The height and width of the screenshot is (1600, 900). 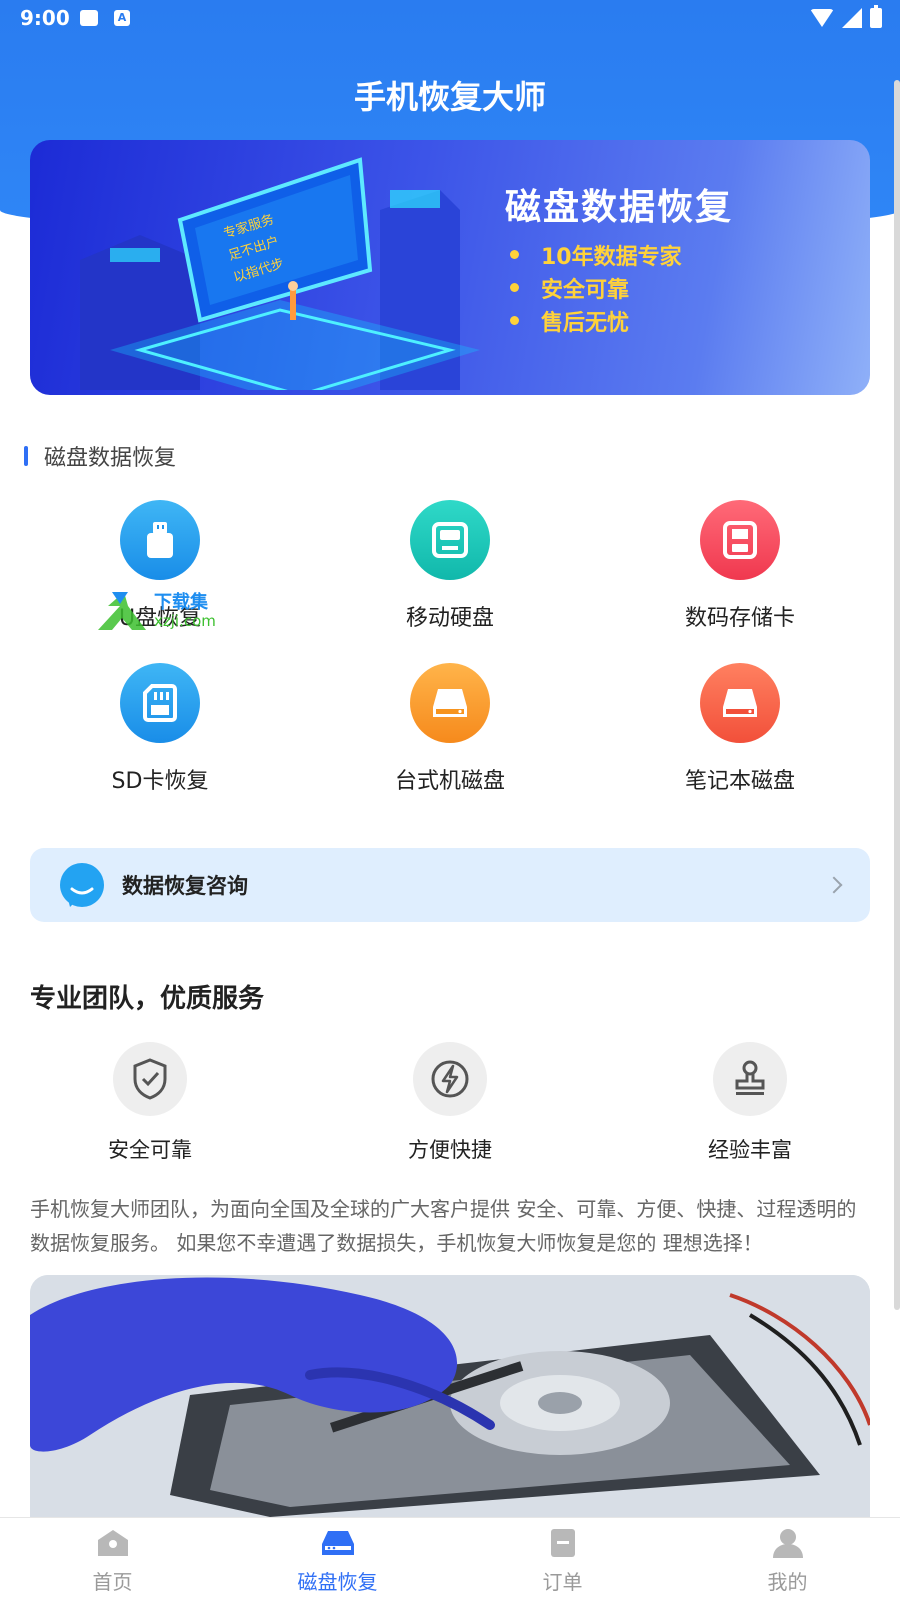 I want to click on promo-banner: 专家服务 足不出户 以指代步 磁盘数据恢复 10年数据专家 安全可靠 售后无忧, so click(x=450, y=267).